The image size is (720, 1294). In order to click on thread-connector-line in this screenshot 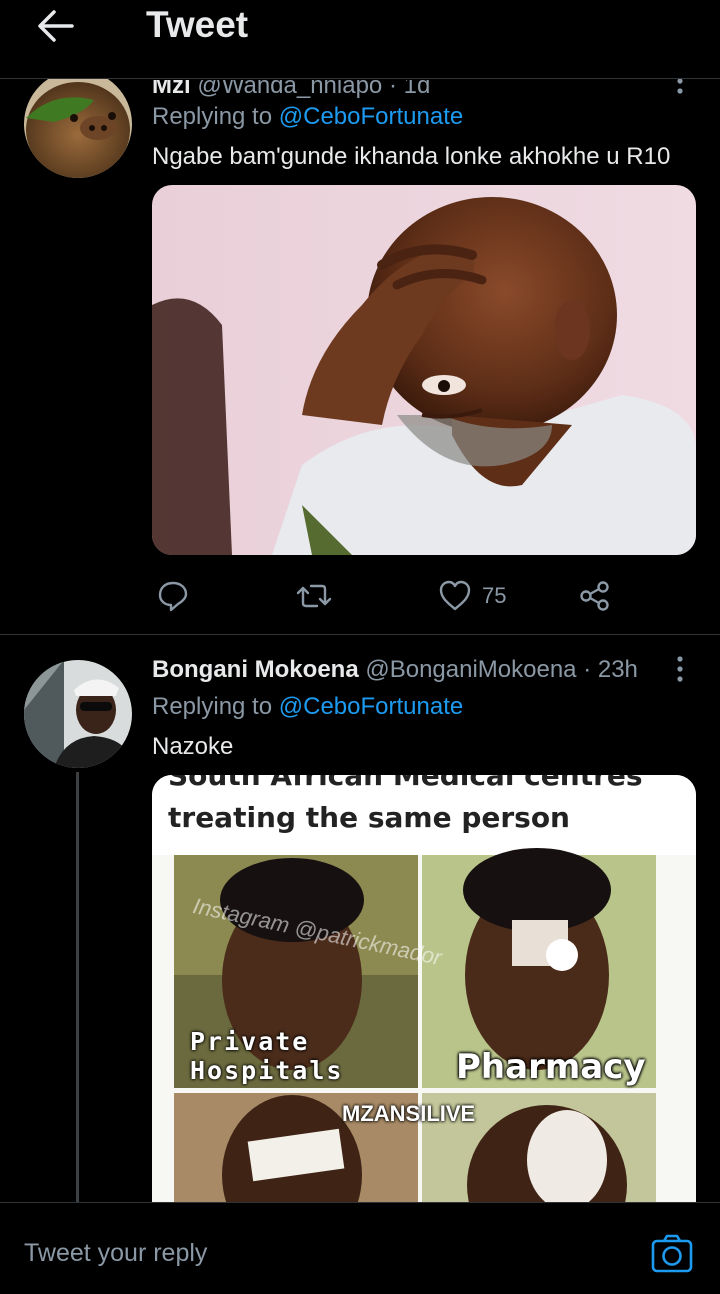, I will do `click(77, 992)`.